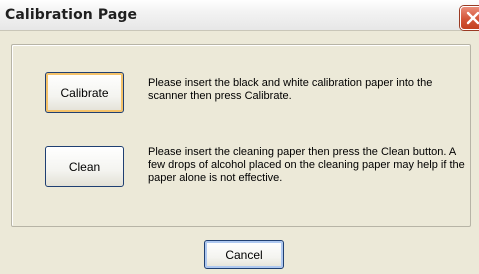 The width and height of the screenshot is (479, 274). Describe the element at coordinates (84, 166) in the screenshot. I see `clean-button: Clean` at that location.